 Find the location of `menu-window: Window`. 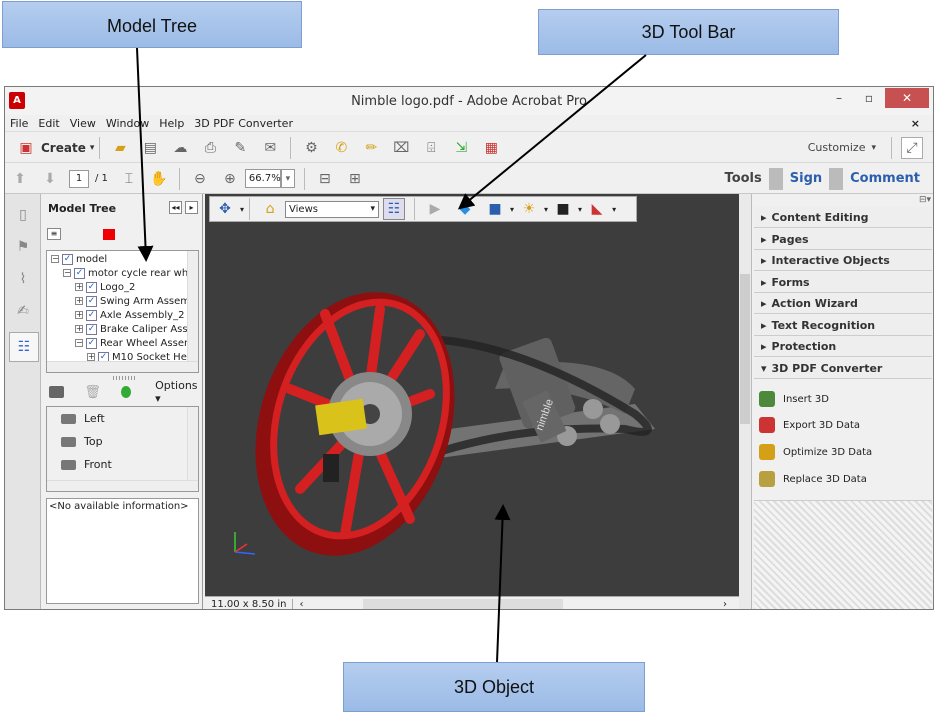

menu-window: Window is located at coordinates (127, 123).